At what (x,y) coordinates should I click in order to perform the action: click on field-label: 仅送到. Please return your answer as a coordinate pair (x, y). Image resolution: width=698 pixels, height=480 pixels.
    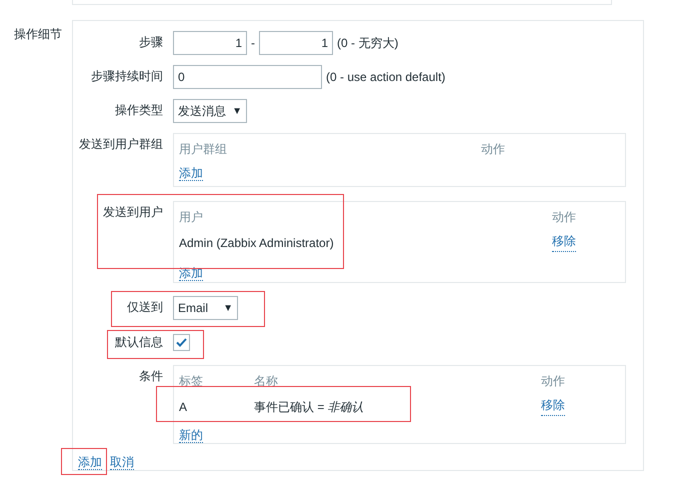
    Looking at the image, I should click on (145, 307).